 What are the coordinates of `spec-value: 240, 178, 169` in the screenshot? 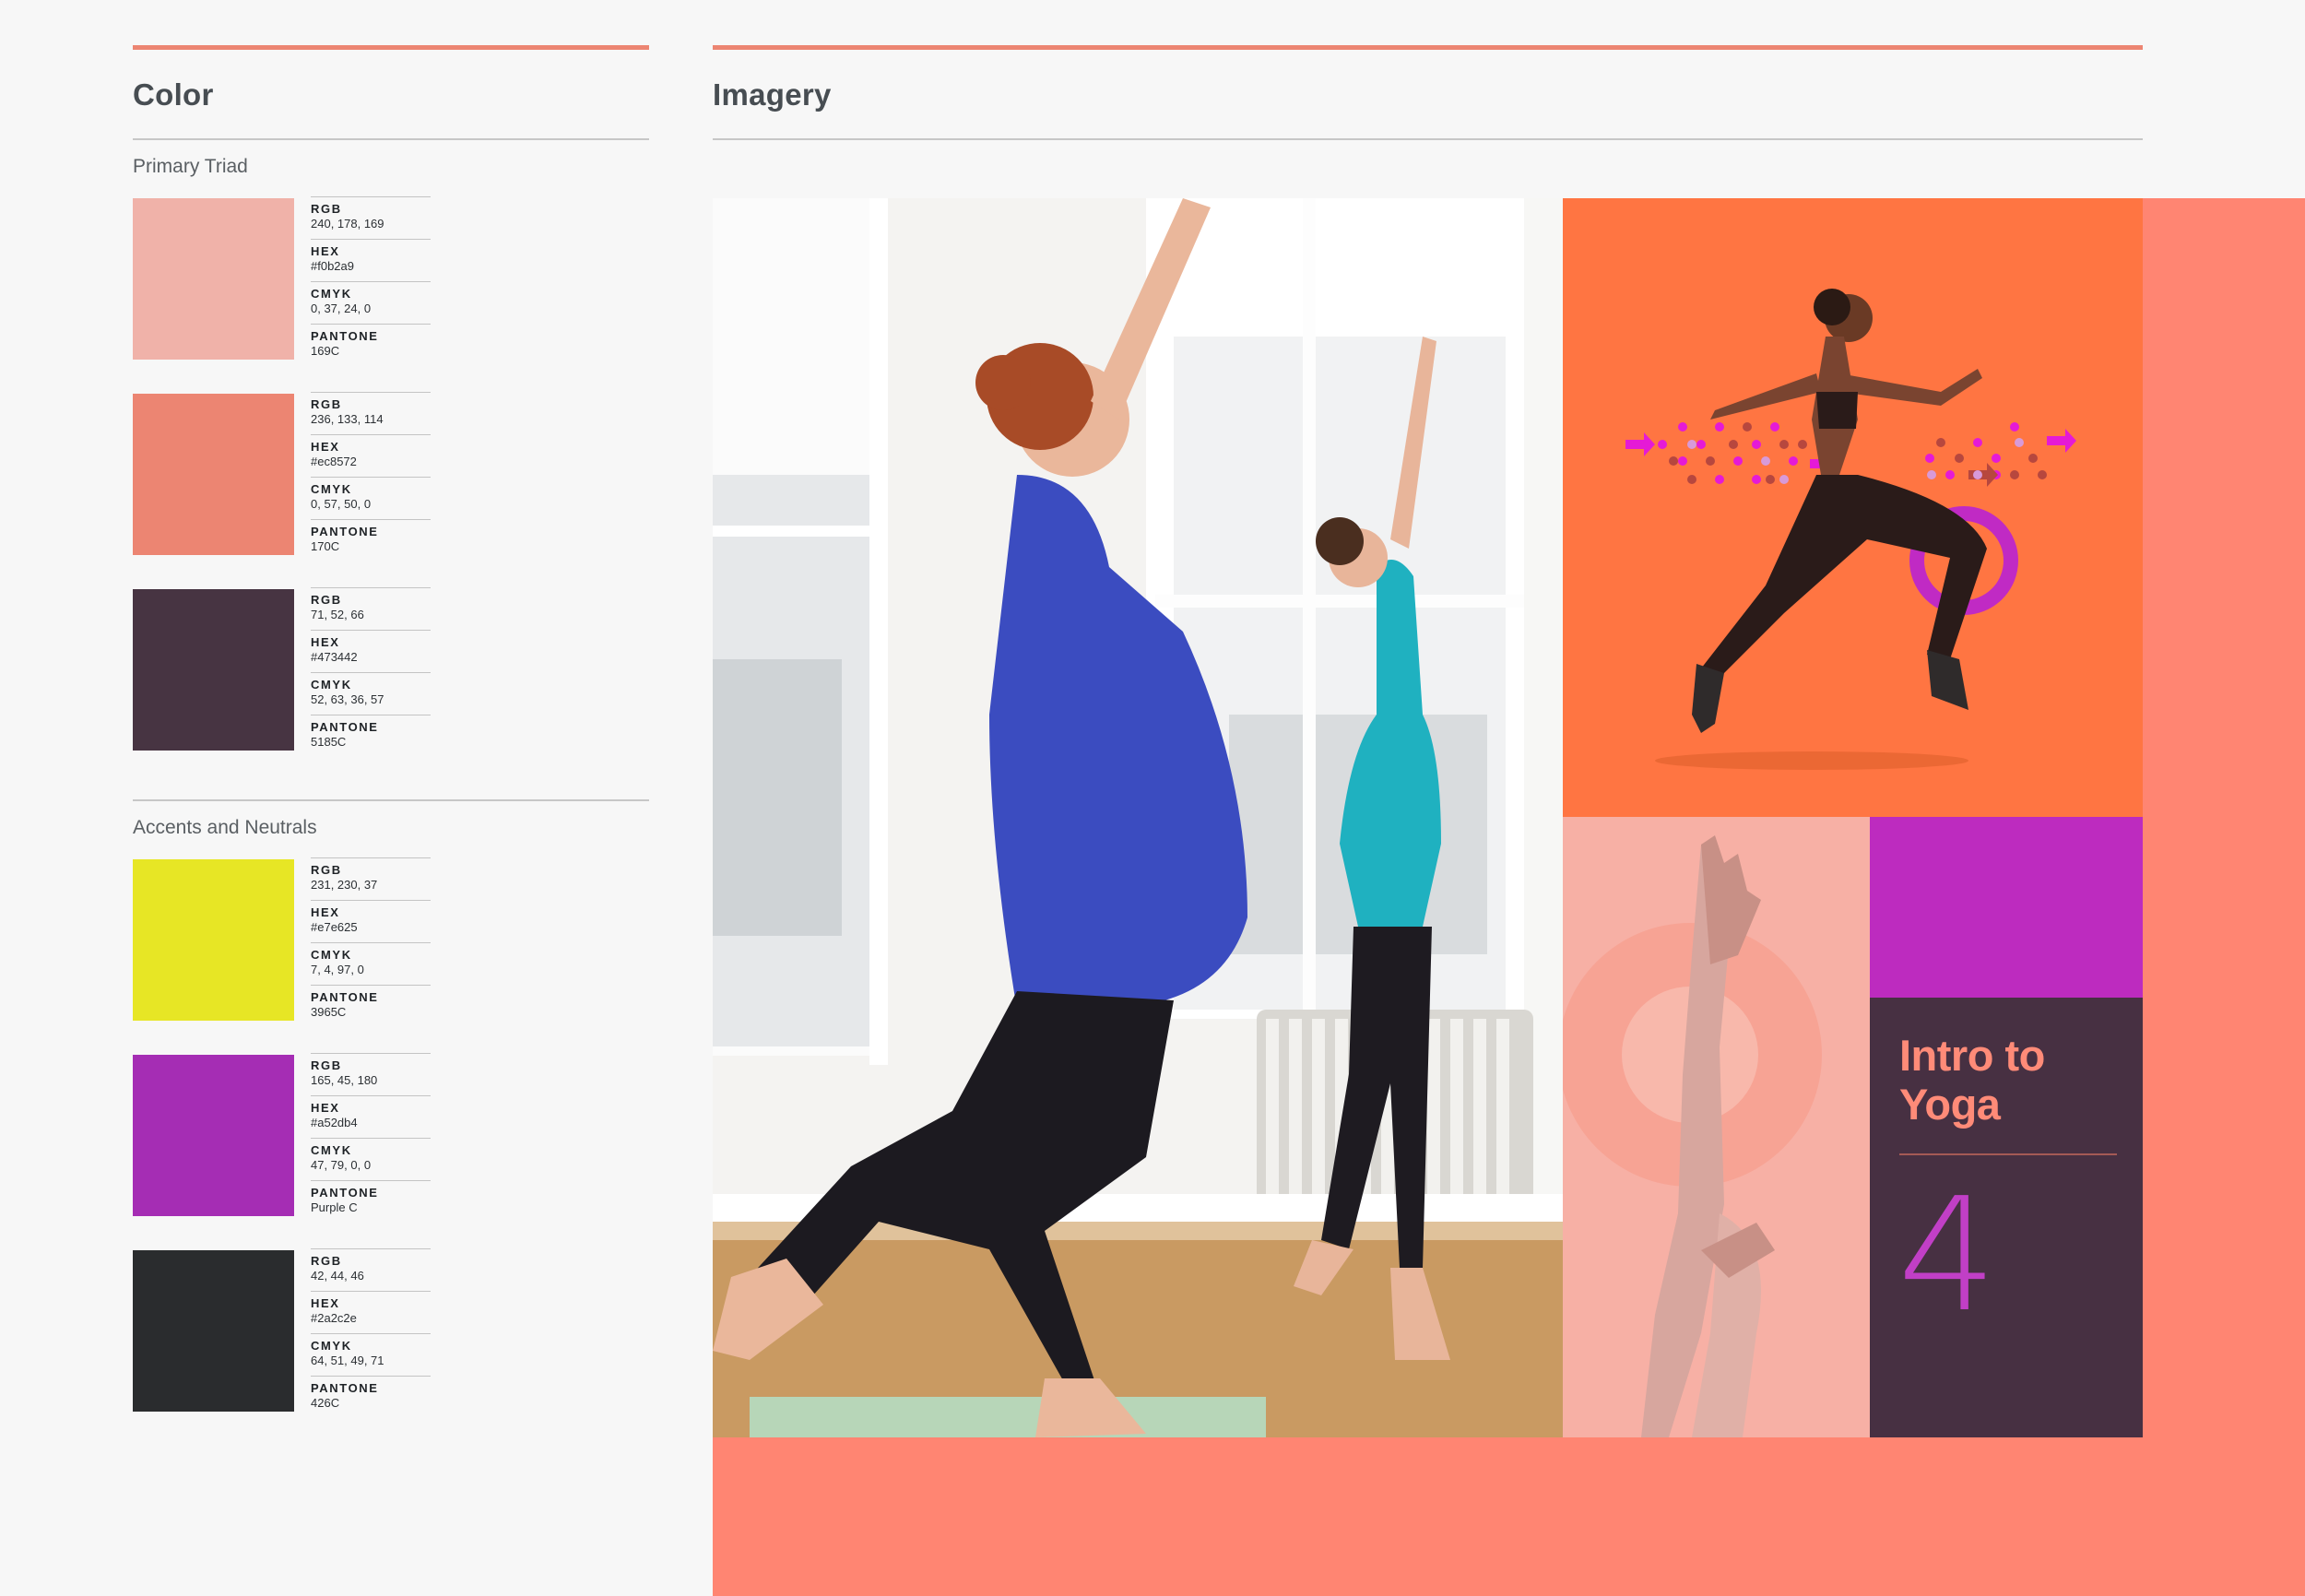 It's located at (348, 224).